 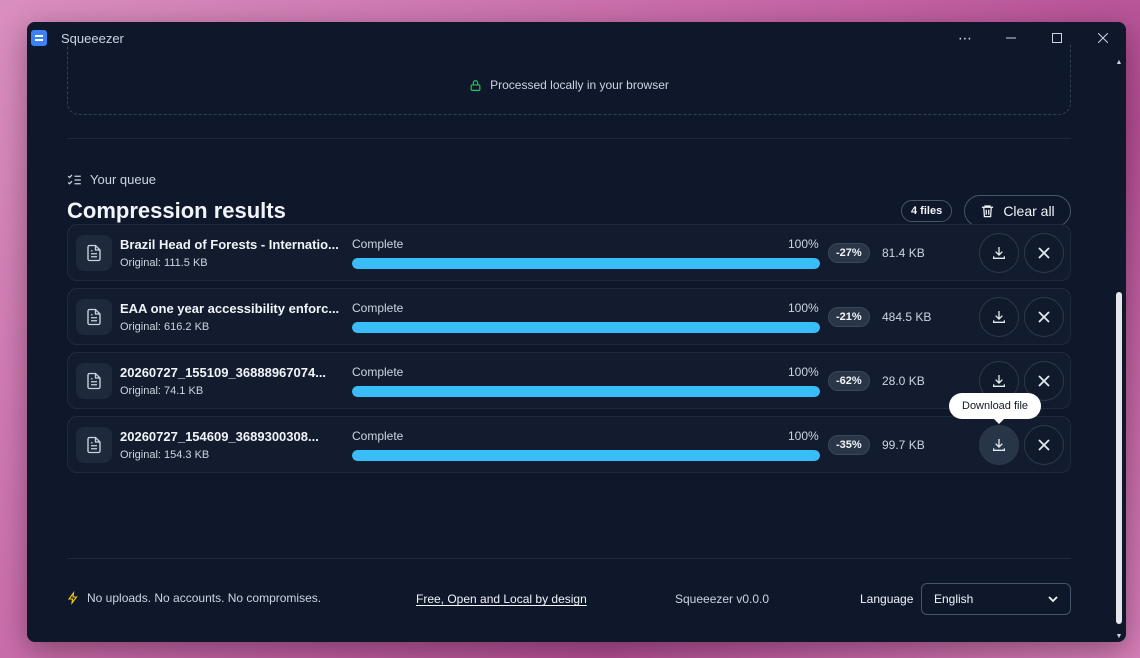 What do you see at coordinates (849, 253) in the screenshot?
I see `reduction-badge: -27%` at bounding box center [849, 253].